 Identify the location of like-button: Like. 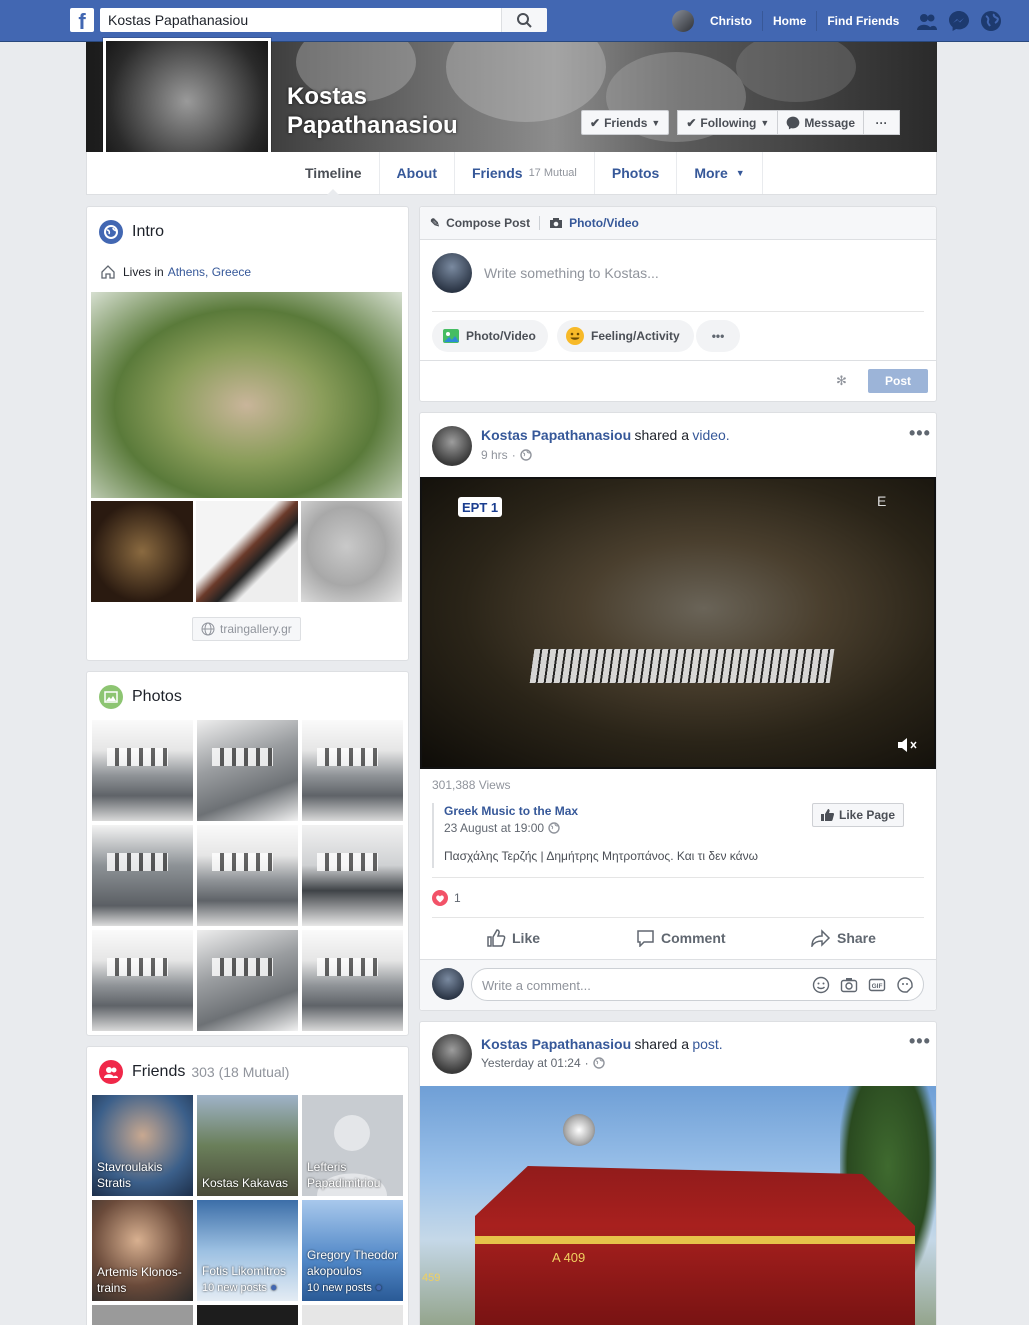
(513, 938).